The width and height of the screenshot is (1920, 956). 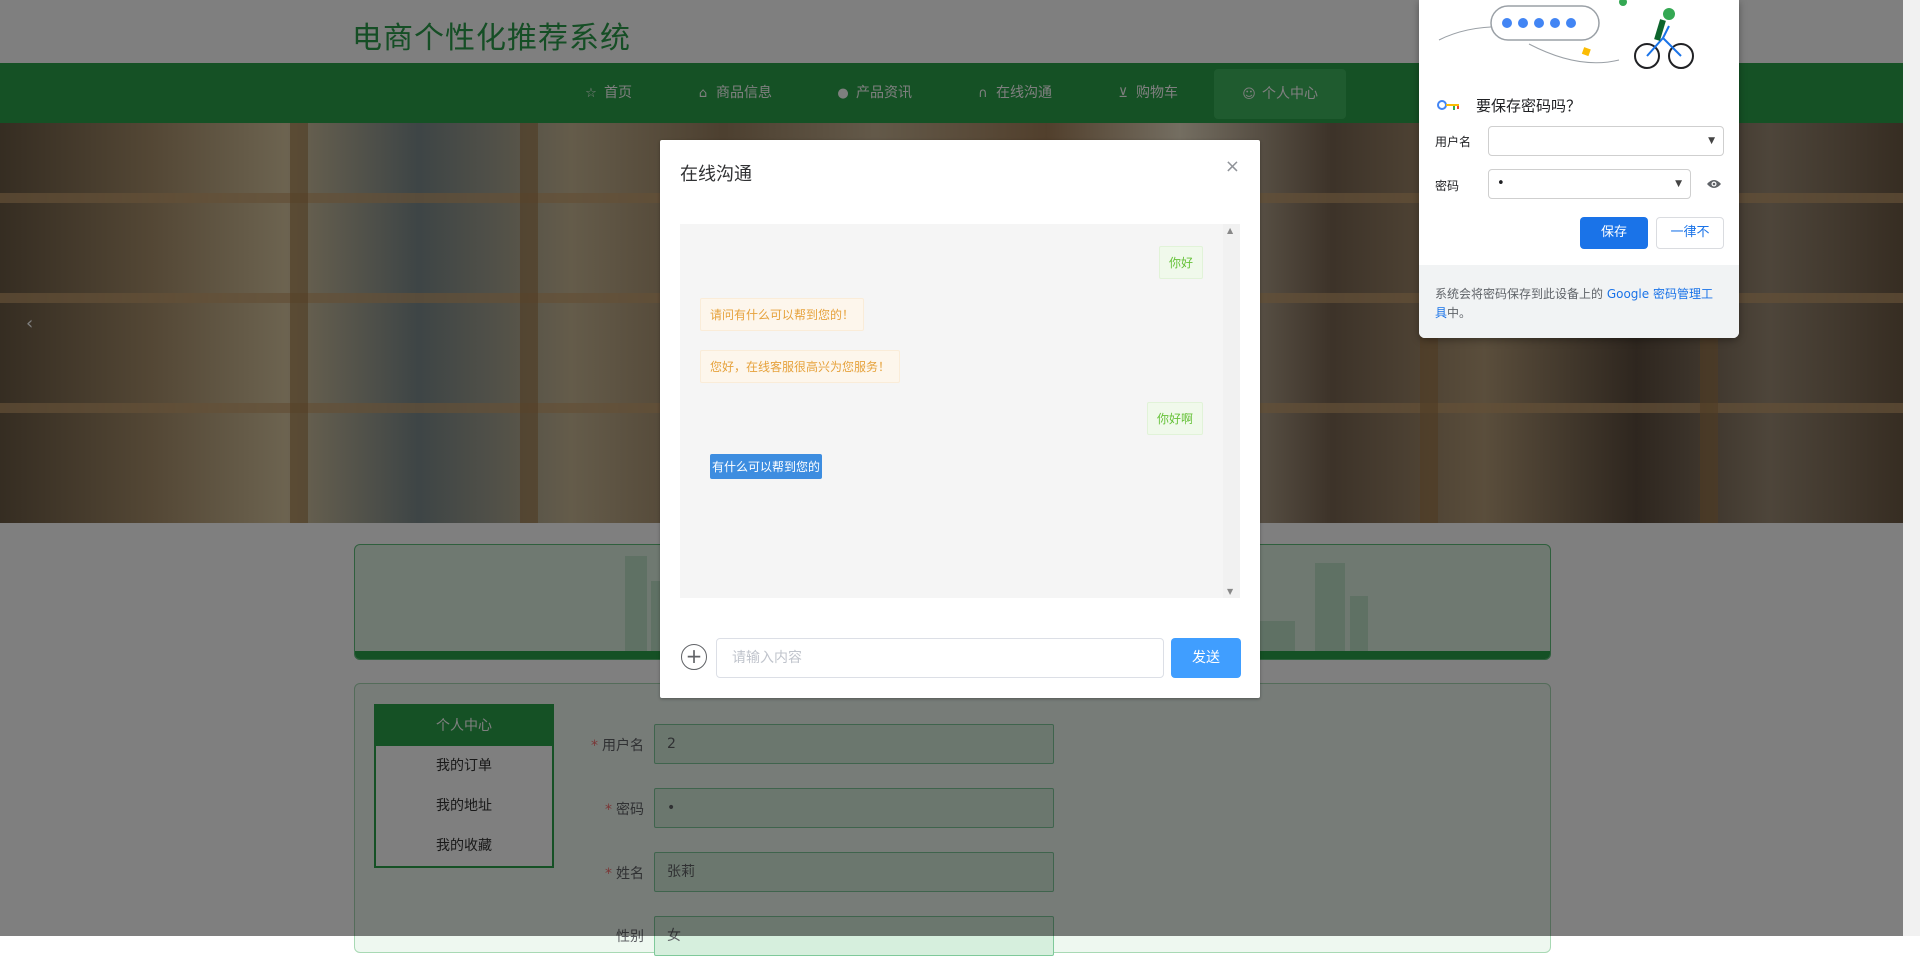 I want to click on scroll-up-arrow-icon: ▲, so click(x=1230, y=230).